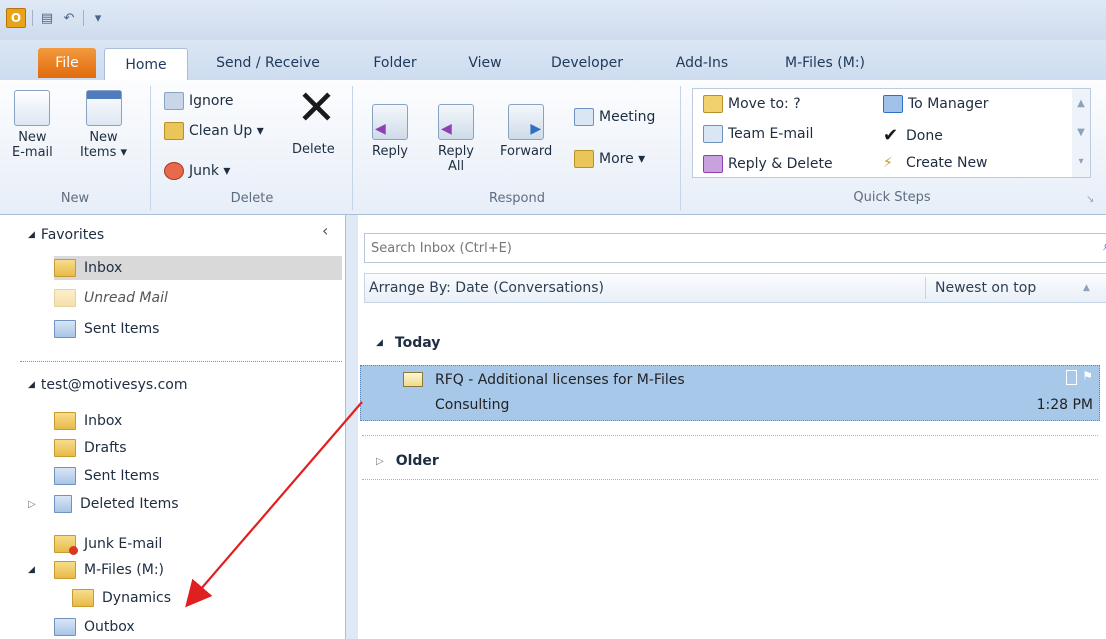 The width and height of the screenshot is (1106, 639). I want to click on group-delete-label: Delete, so click(252, 198).